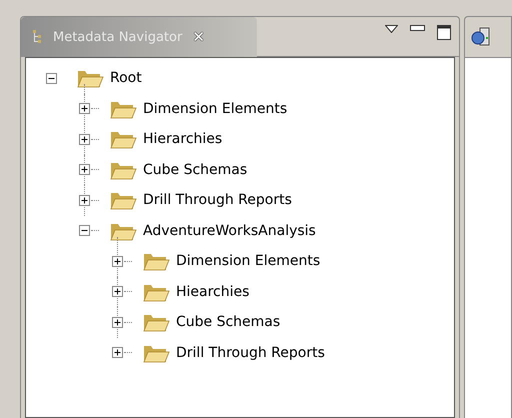 The image size is (512, 418). Describe the element at coordinates (417, 28) in the screenshot. I see `minimize-icon` at that location.